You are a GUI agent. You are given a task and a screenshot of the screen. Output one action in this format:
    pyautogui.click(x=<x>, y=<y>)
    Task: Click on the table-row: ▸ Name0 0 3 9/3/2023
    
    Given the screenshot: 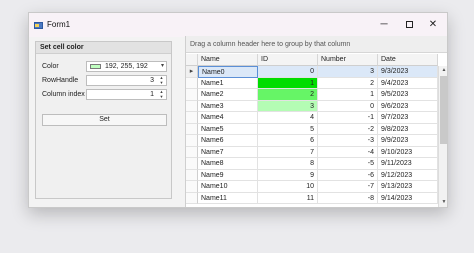 What is the action you would take?
    pyautogui.click(x=312, y=72)
    